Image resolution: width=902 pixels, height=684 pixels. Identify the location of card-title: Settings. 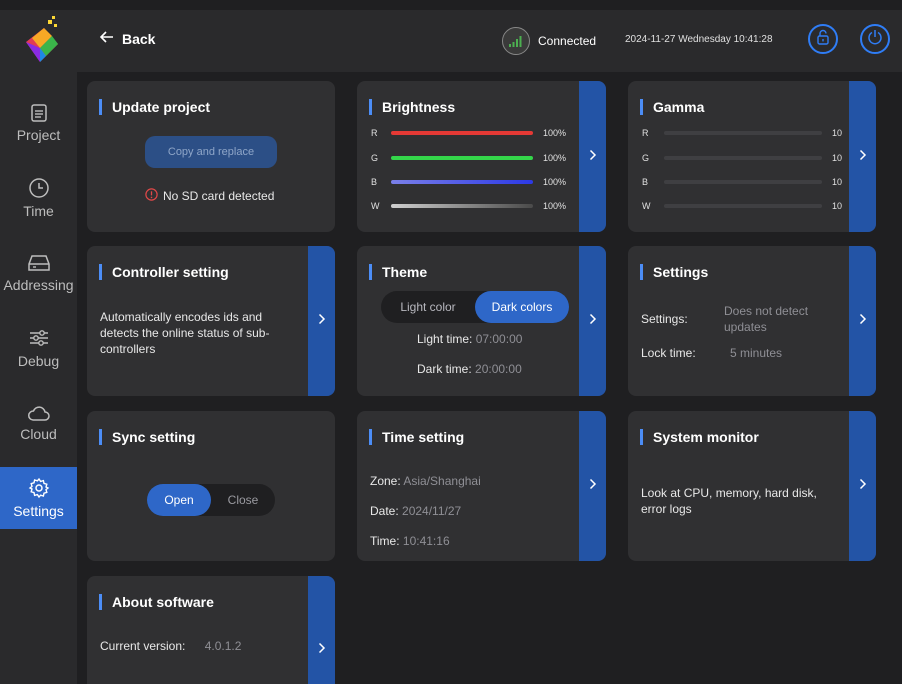
(674, 272).